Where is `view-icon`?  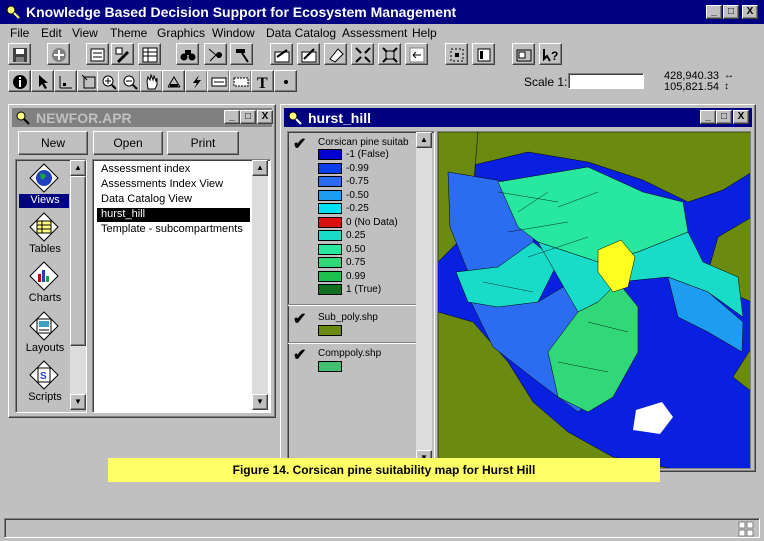 view-icon is located at coordinates (295, 118).